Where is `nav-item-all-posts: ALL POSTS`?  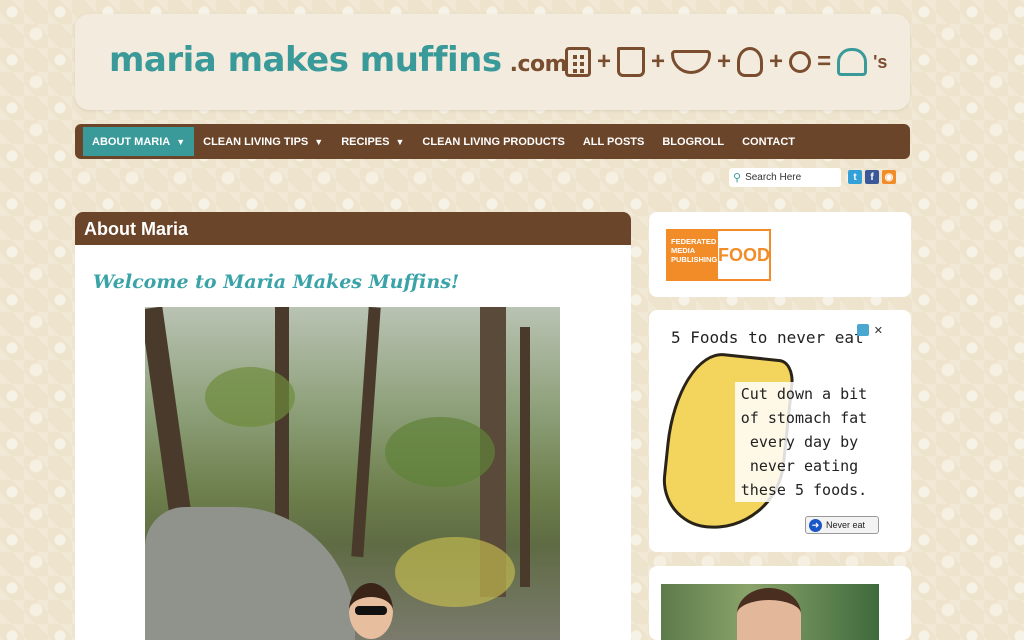 nav-item-all-posts: ALL POSTS is located at coordinates (614, 141).